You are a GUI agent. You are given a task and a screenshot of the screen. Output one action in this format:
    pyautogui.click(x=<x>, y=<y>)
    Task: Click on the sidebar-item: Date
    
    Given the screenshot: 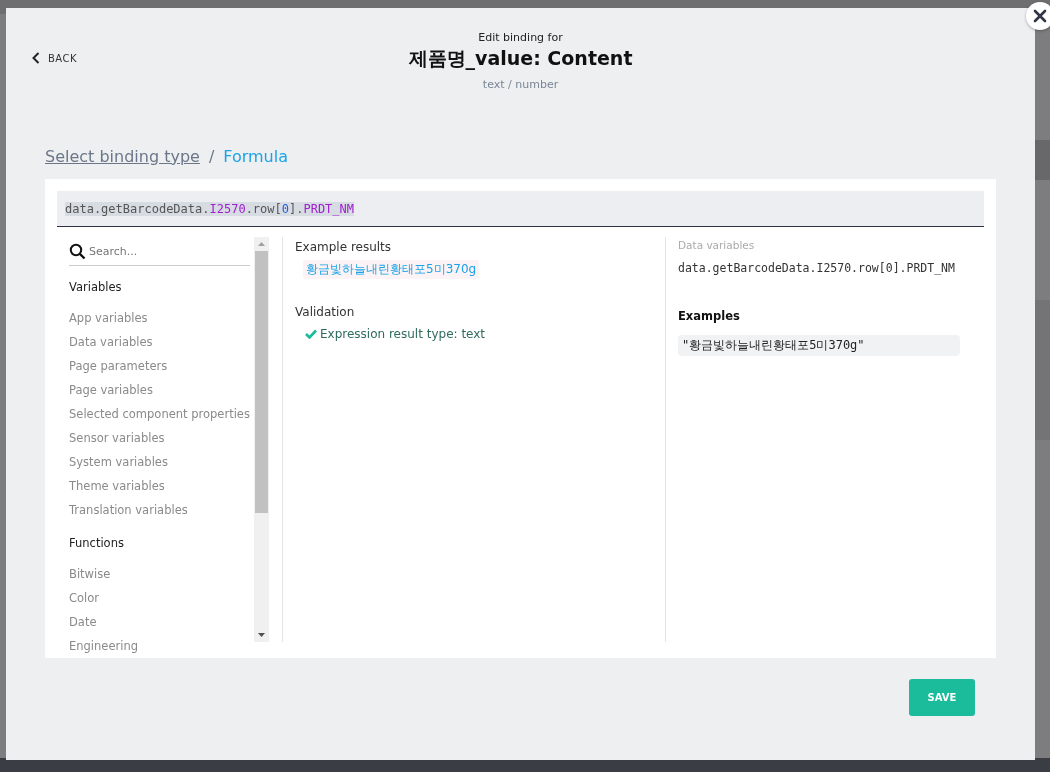 What is the action you would take?
    pyautogui.click(x=159, y=622)
    